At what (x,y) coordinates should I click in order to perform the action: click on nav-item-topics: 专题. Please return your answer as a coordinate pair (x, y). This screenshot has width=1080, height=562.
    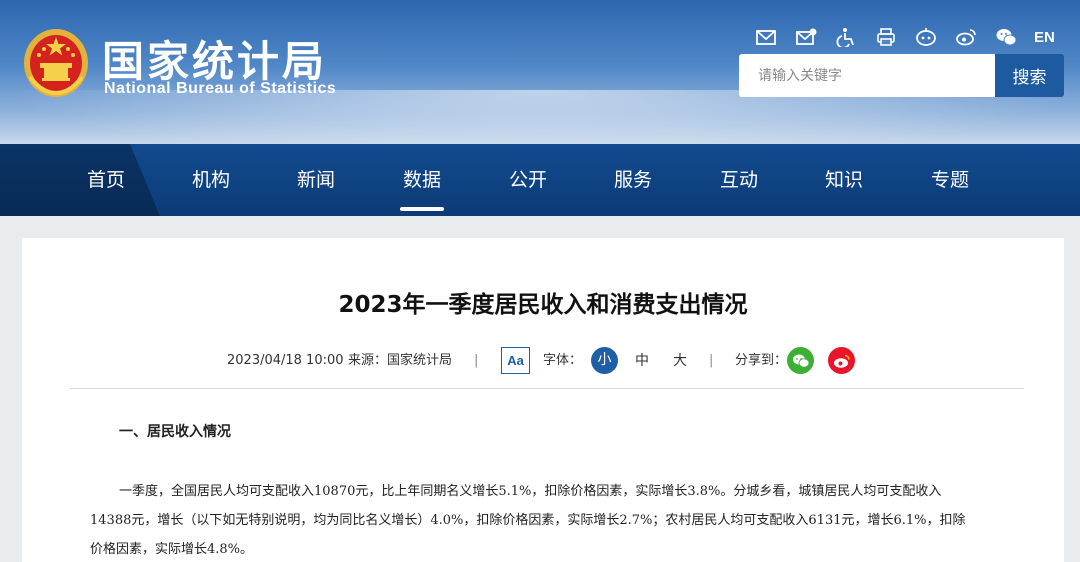
    Looking at the image, I should click on (950, 180).